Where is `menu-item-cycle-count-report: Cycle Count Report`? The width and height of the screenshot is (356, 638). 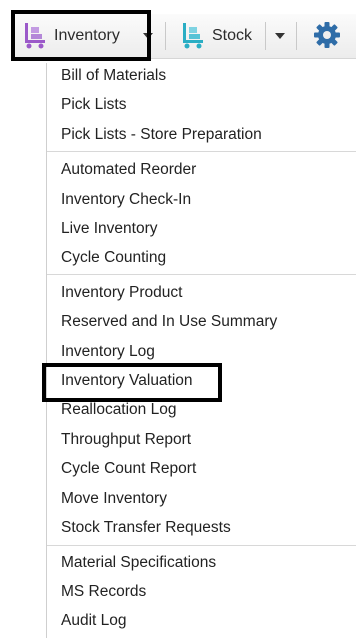 menu-item-cycle-count-report: Cycle Count Report is located at coordinates (128, 469).